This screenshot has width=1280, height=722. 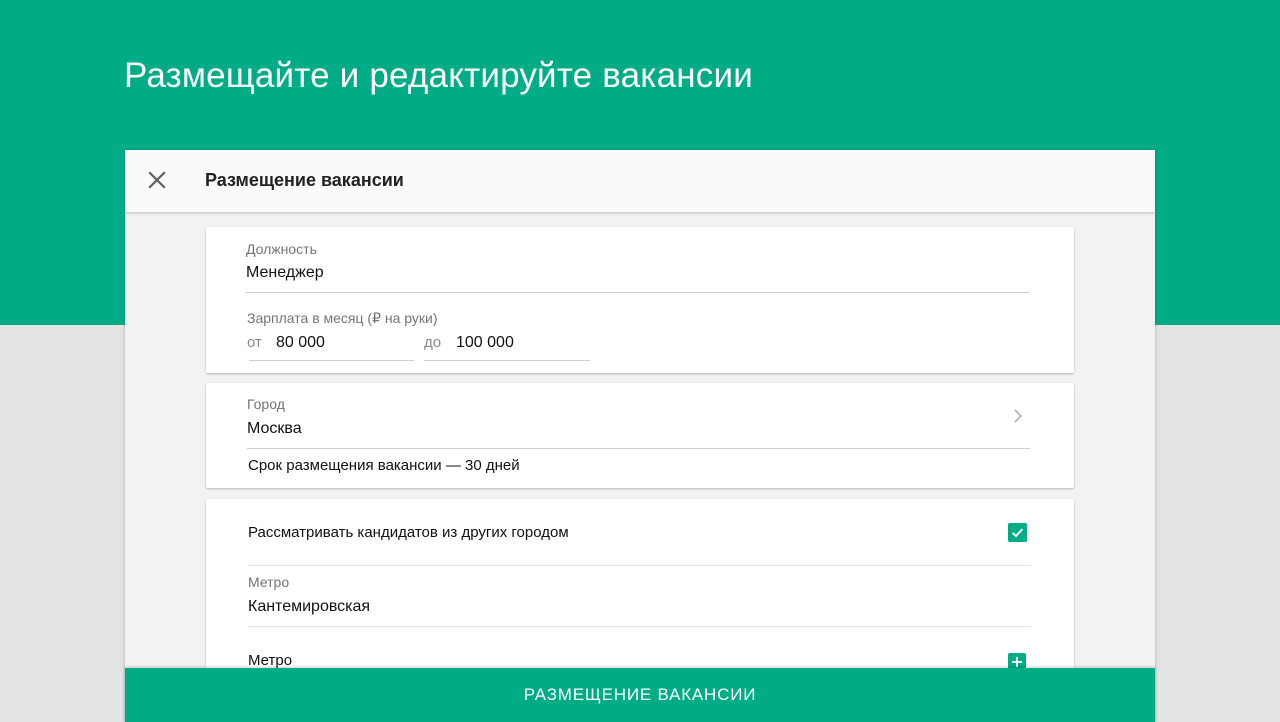 I want to click on other-cities-checkbox, so click(x=1017, y=532).